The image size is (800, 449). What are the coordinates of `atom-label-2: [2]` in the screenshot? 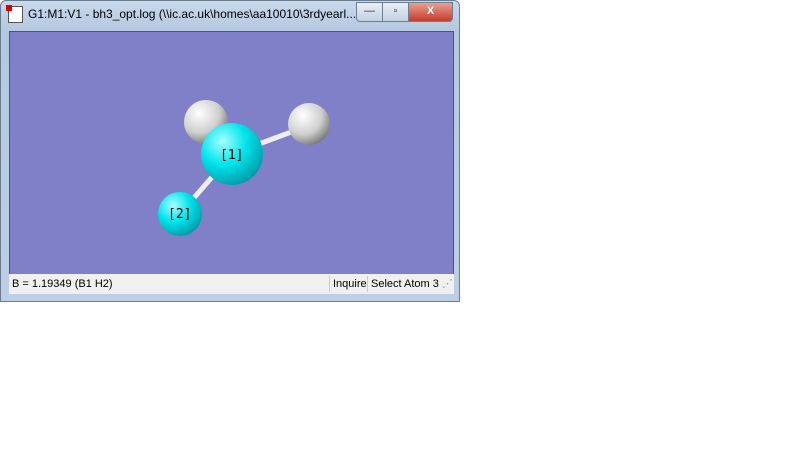 It's located at (179, 214).